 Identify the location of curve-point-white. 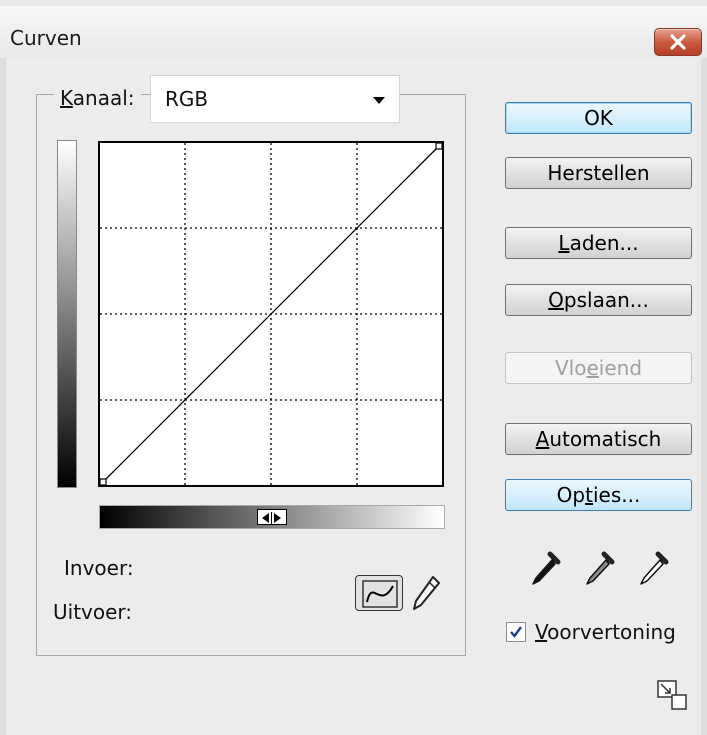
(439, 146).